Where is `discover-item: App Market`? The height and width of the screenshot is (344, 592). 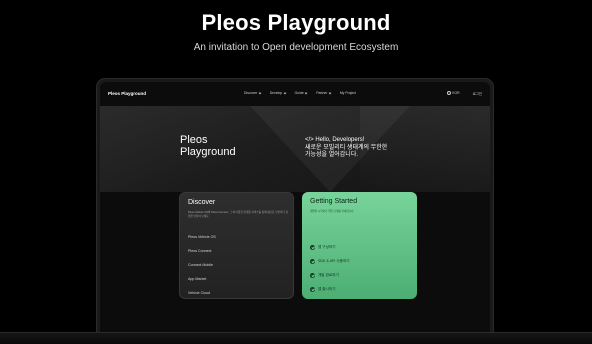 discover-item: App Market is located at coordinates (197, 279).